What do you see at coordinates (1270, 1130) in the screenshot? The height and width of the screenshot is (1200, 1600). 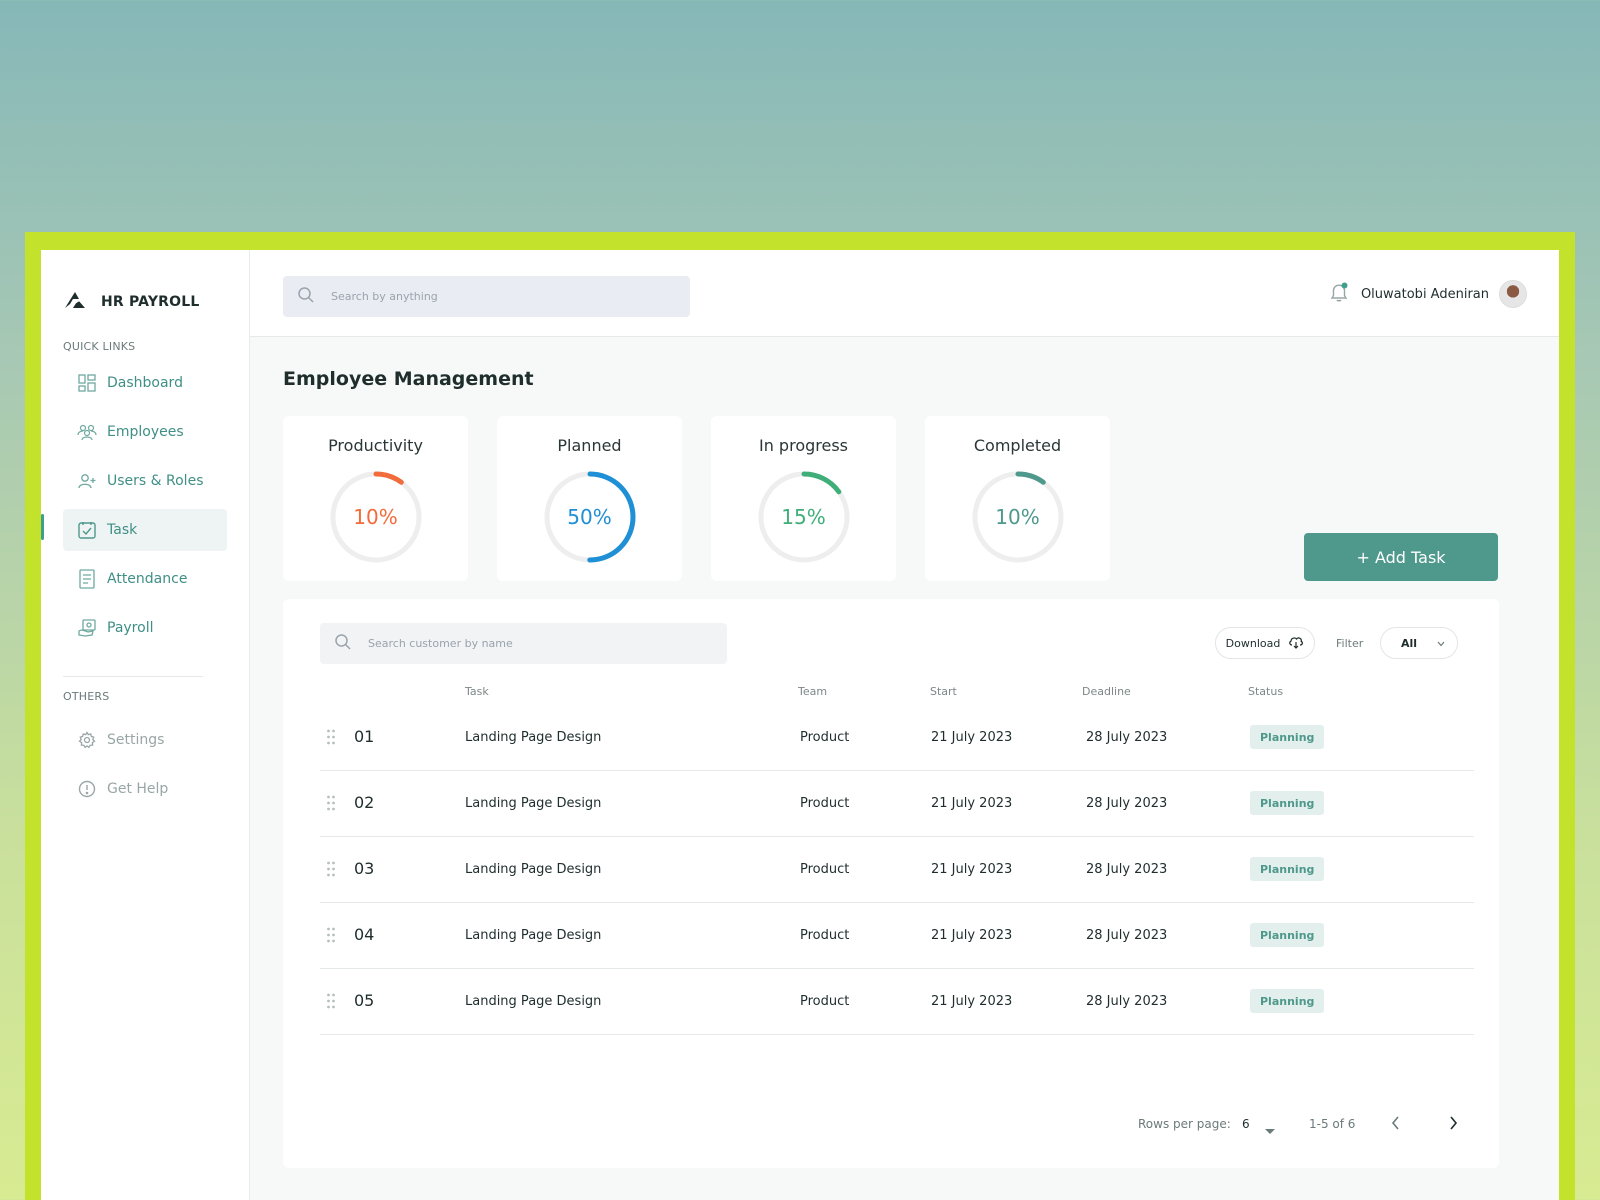 I see `caret-down-icon` at bounding box center [1270, 1130].